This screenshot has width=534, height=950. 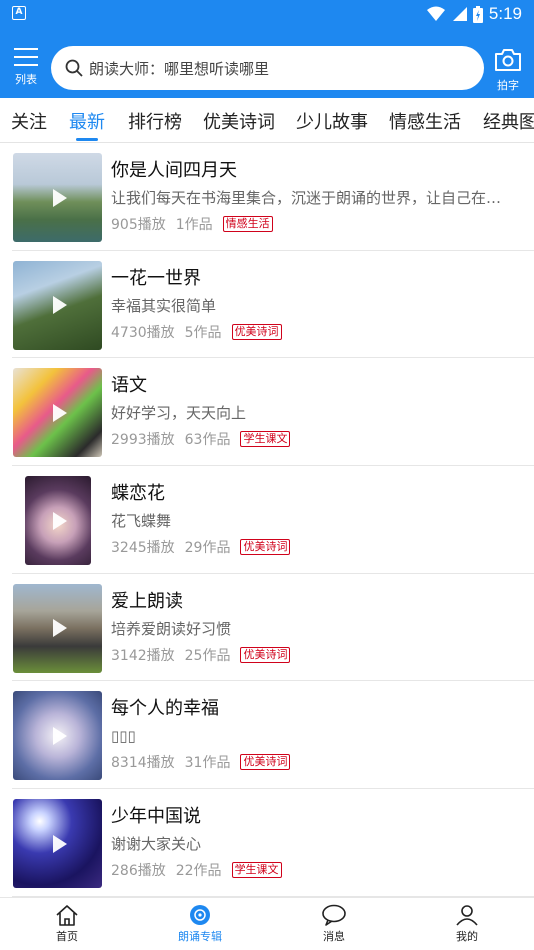 I want to click on list-item: 语文 好好学习，天天向上 2993播放 63作品 学生课文, so click(x=273, y=412).